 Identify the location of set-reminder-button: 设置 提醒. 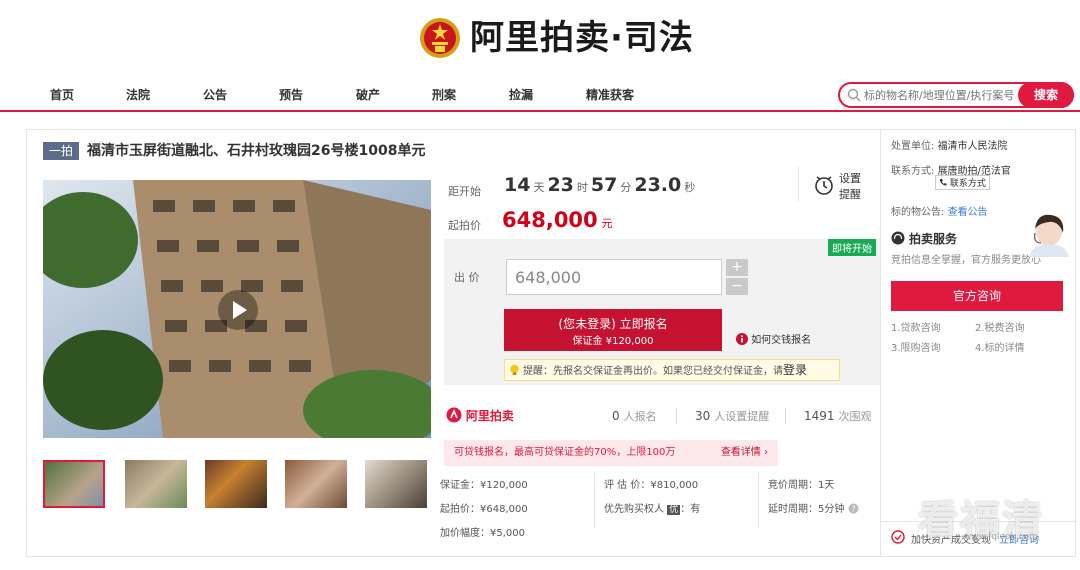
(833, 184).